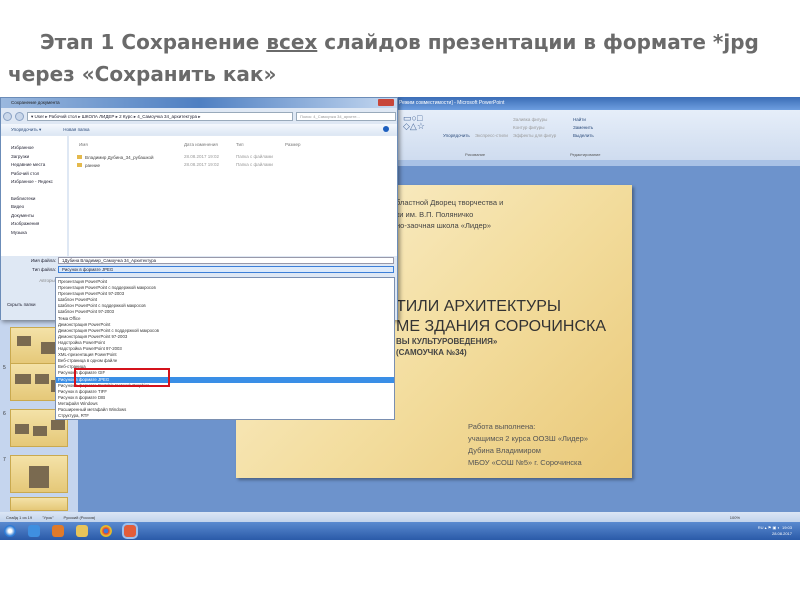  Describe the element at coordinates (39, 224) in the screenshot. I see `nav-images: Изображения` at that location.